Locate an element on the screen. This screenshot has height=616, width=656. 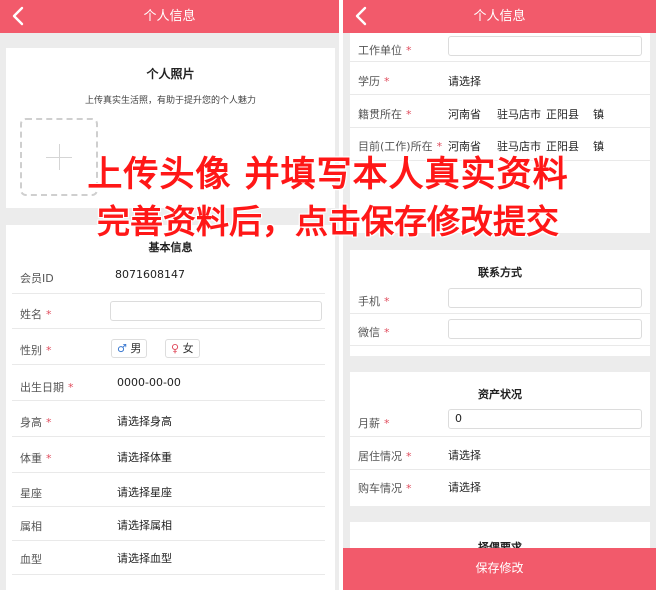
work-unit-input is located at coordinates (545, 46).